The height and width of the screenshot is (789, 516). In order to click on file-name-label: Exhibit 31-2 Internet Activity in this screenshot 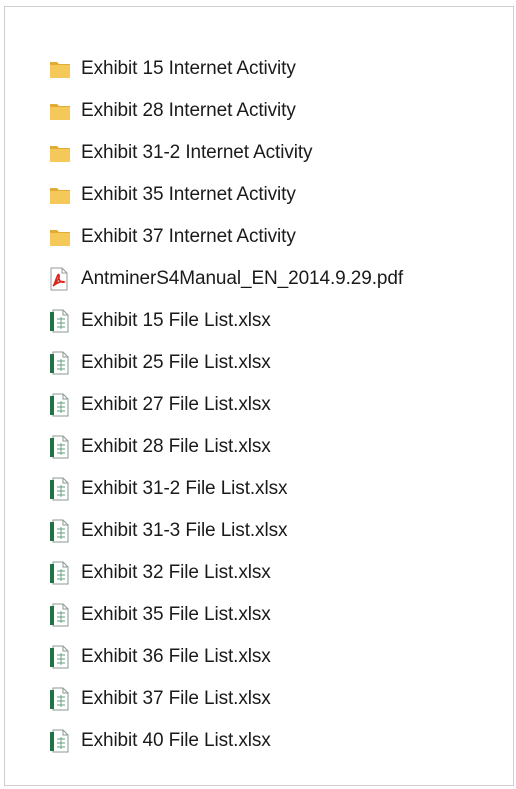, I will do `click(197, 152)`.